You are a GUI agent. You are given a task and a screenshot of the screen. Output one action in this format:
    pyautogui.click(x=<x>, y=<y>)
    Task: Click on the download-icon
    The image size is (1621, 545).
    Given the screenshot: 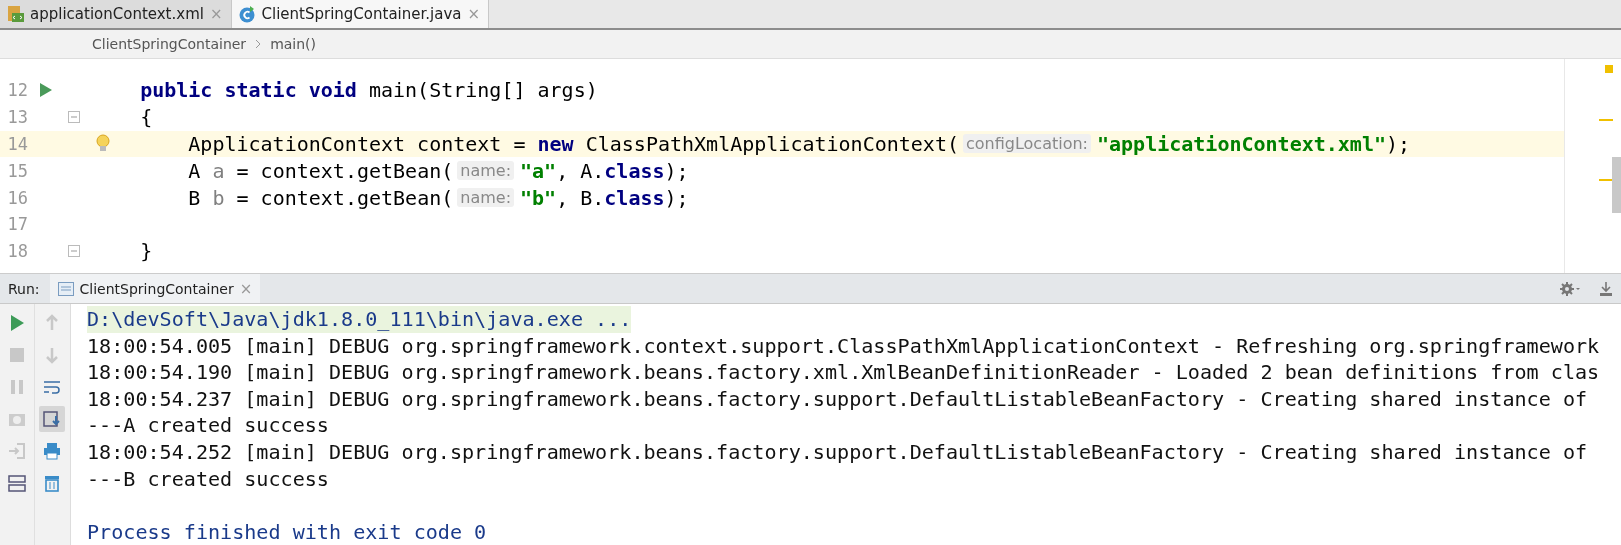 What is the action you would take?
    pyautogui.click(x=1606, y=288)
    